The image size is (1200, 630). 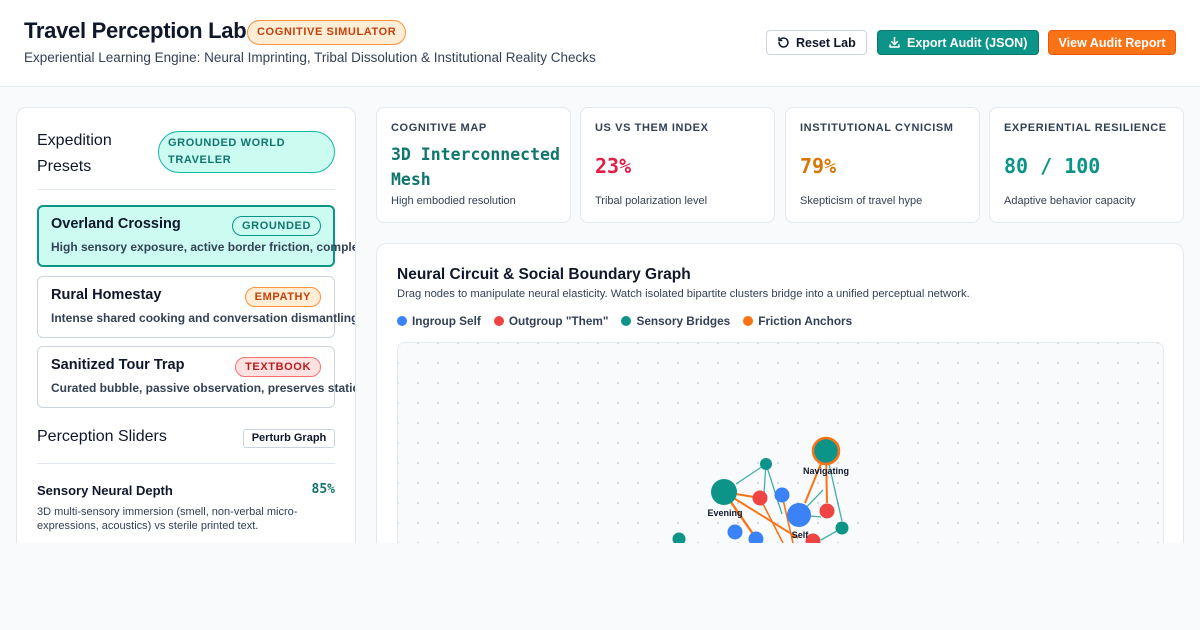 What do you see at coordinates (323, 489) in the screenshot?
I see `slider-value: 85%` at bounding box center [323, 489].